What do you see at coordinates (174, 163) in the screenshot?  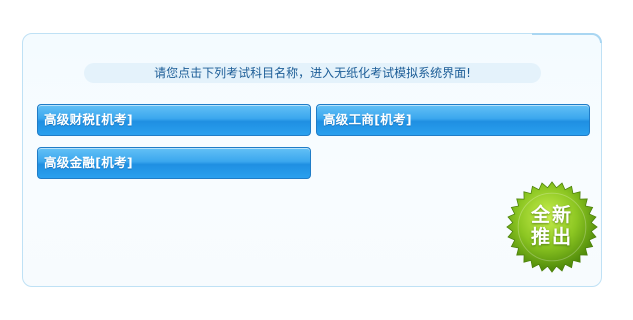 I see `exam-button-advanced-banking: 高级金融[机考]` at bounding box center [174, 163].